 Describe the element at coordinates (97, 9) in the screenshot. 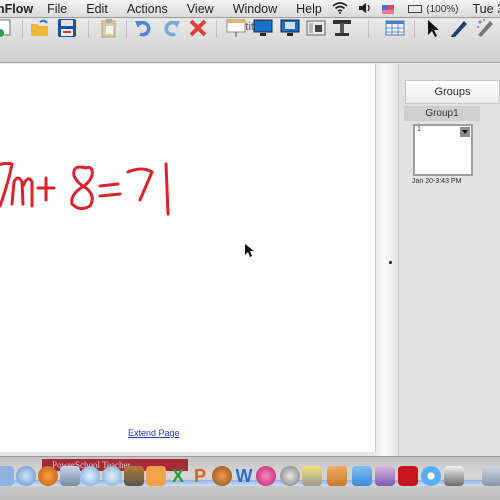

I see `menu-edit: Edit` at that location.